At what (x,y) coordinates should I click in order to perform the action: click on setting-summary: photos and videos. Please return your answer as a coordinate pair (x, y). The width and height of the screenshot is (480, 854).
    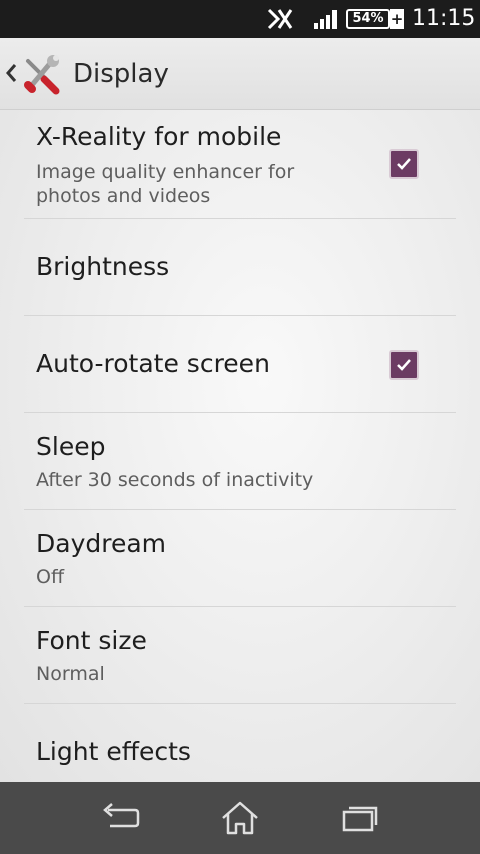
    Looking at the image, I should click on (123, 196).